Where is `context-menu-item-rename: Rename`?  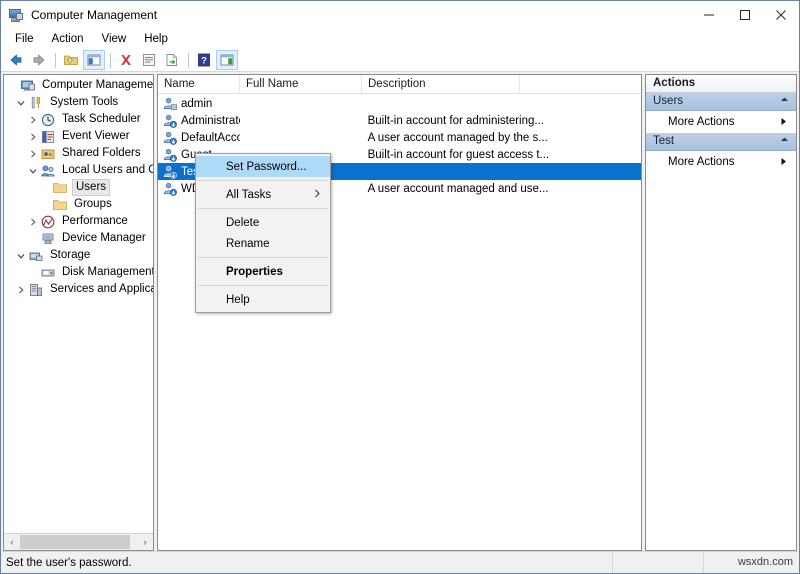 context-menu-item-rename: Rename is located at coordinates (263, 243).